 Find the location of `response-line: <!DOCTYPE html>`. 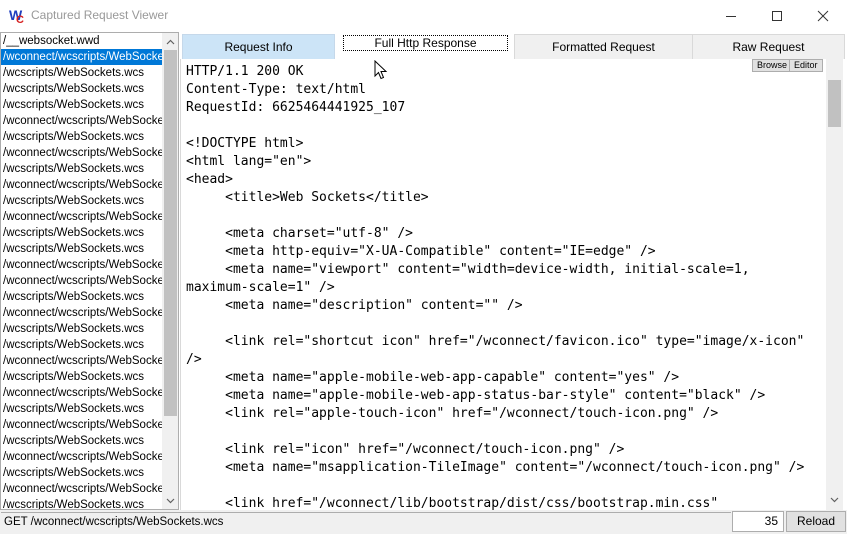

response-line: <!DOCTYPE html> is located at coordinates (245, 143).